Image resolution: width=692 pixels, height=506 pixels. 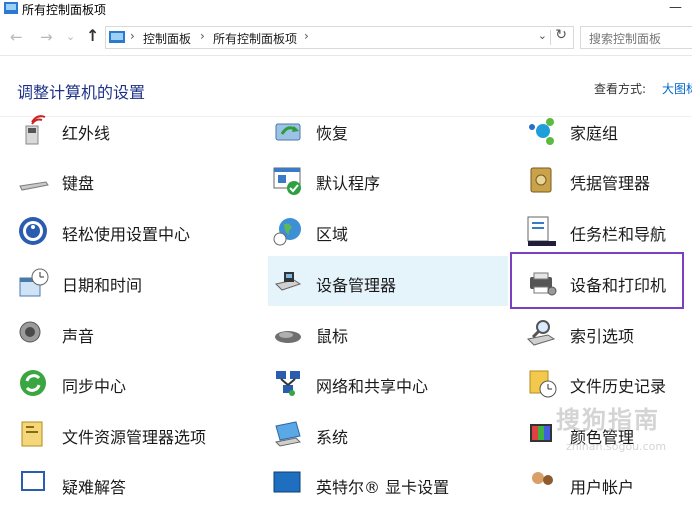 I want to click on item-label: 任务栏和导航, so click(x=618, y=234).